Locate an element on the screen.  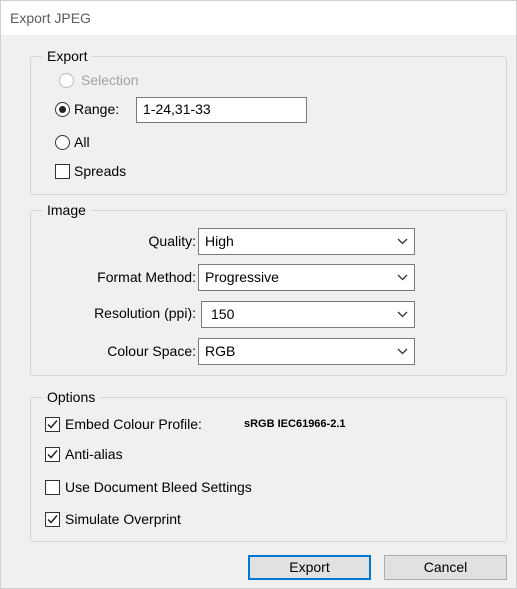
overprint-label: Simulate Overprint is located at coordinates (123, 519).